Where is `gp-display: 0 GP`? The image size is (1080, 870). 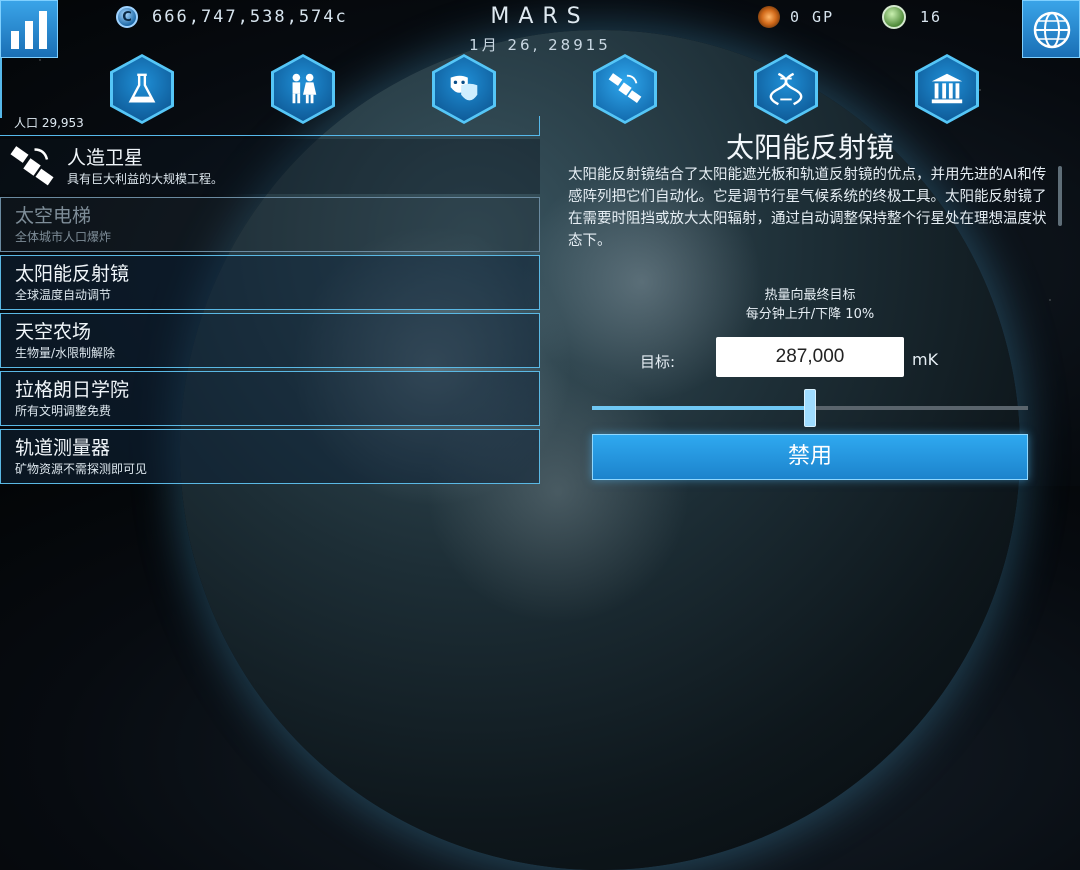
gp-display: 0 GP is located at coordinates (796, 17).